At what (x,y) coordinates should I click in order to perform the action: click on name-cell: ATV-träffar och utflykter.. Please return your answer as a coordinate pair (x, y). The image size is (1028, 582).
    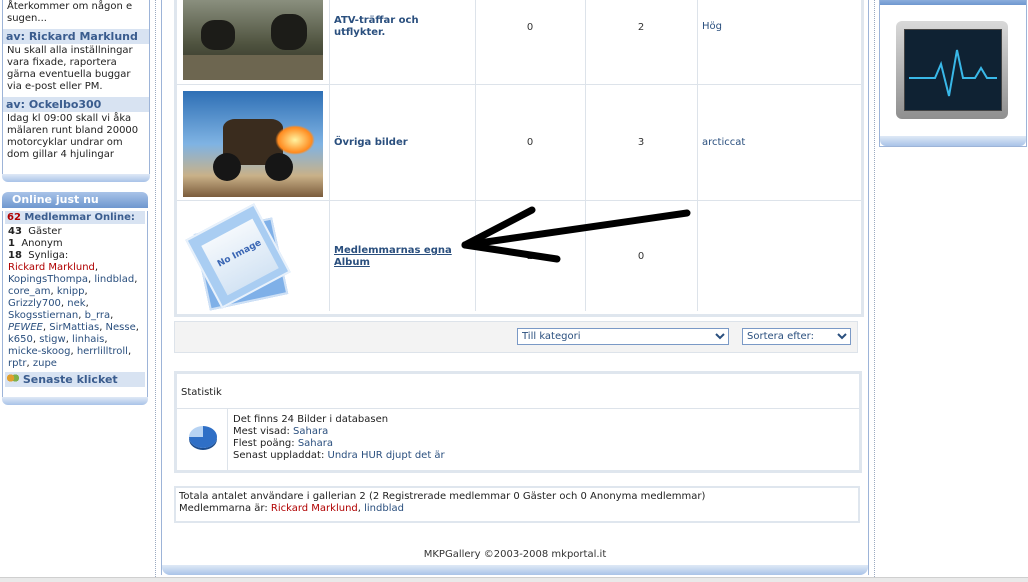
    Looking at the image, I should click on (402, 42).